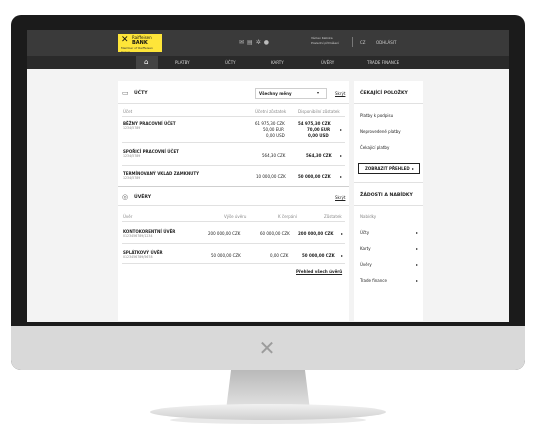 This screenshot has height=448, width=536. What do you see at coordinates (275, 135) in the screenshot?
I see `balance-value: 0,00 USD` at bounding box center [275, 135].